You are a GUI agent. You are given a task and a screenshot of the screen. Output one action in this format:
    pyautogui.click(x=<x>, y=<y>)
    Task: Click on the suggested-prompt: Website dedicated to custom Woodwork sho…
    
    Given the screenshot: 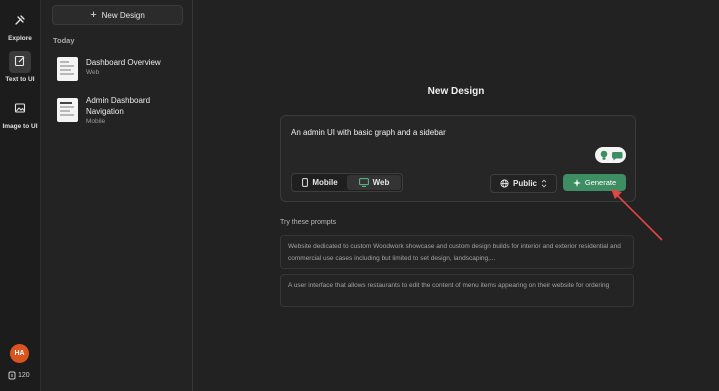 What is the action you would take?
    pyautogui.click(x=457, y=252)
    